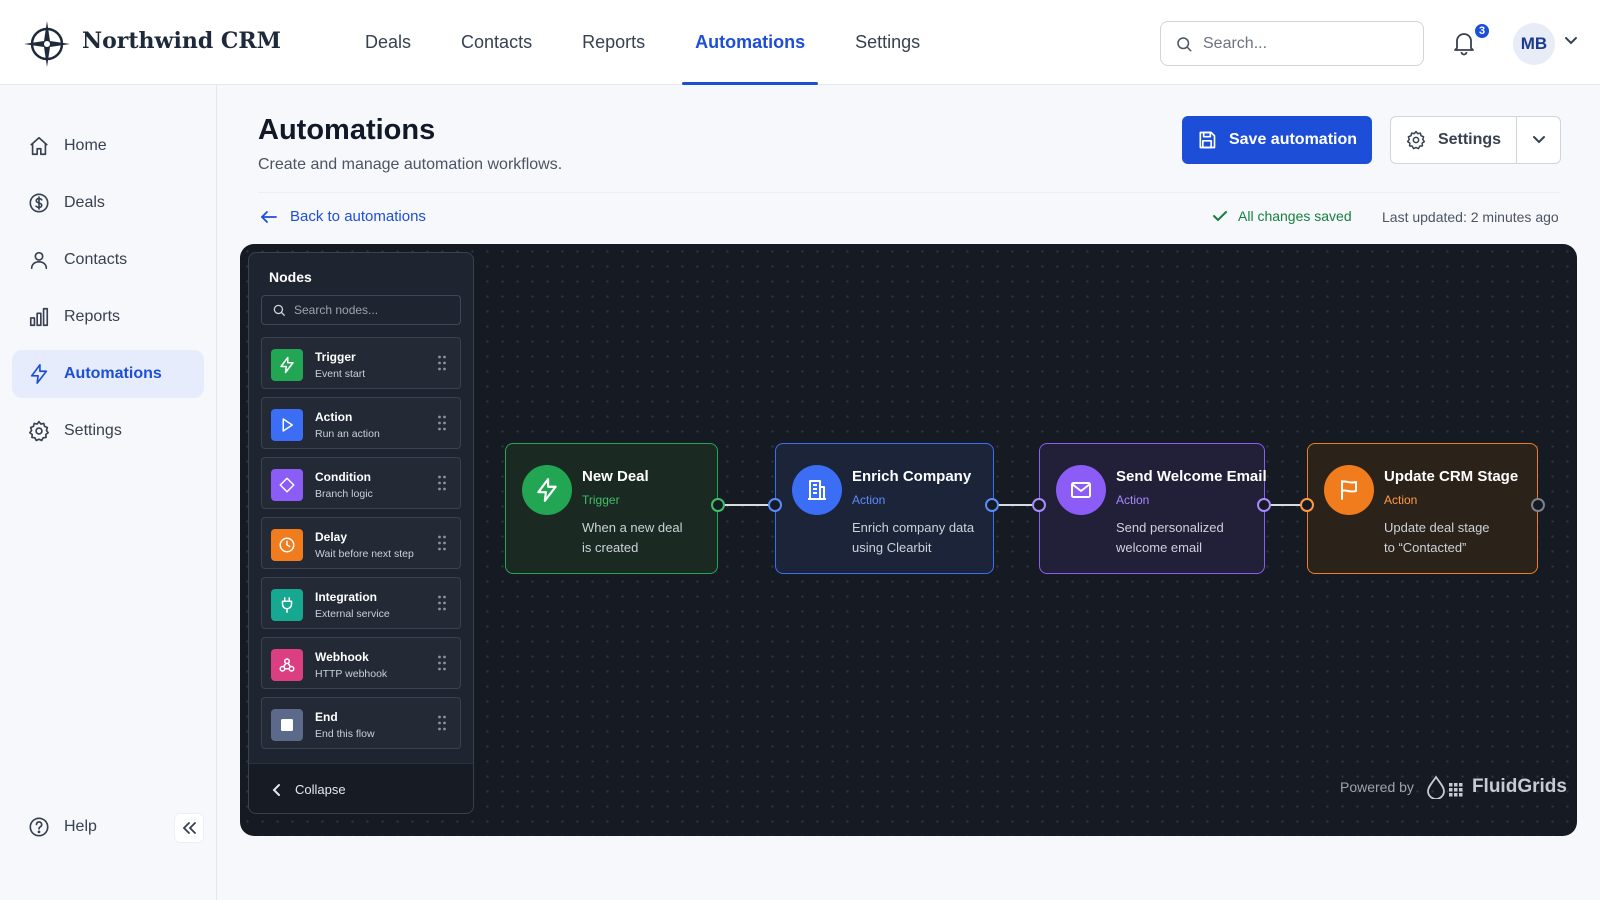  I want to click on flag-icon, so click(1349, 490).